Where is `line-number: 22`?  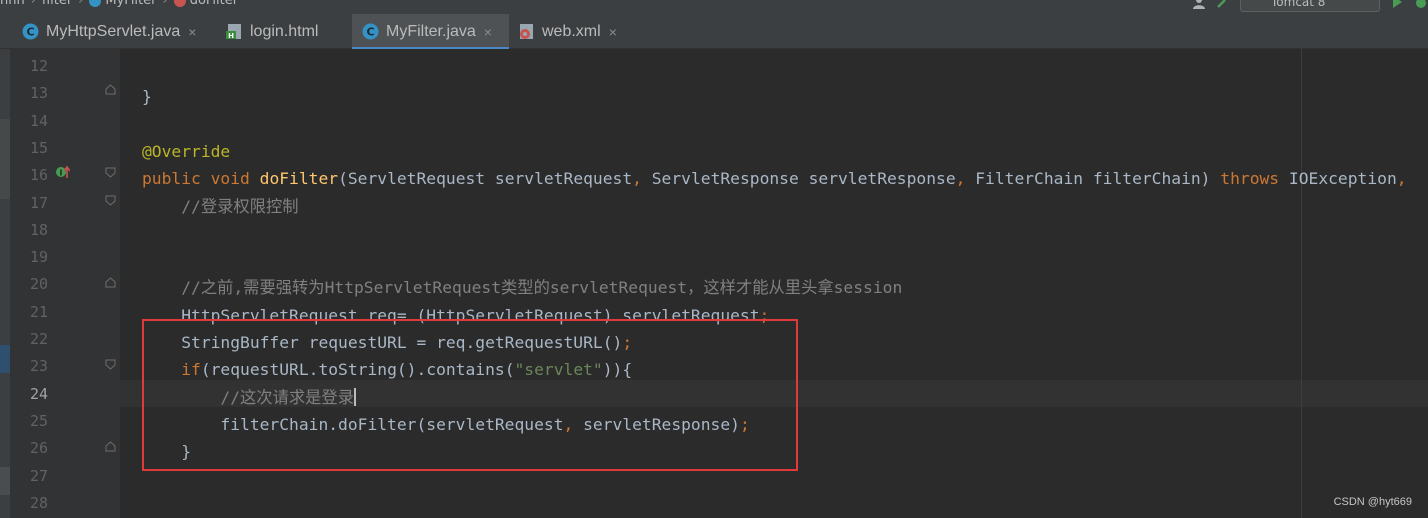
line-number: 22 is located at coordinates (38, 339).